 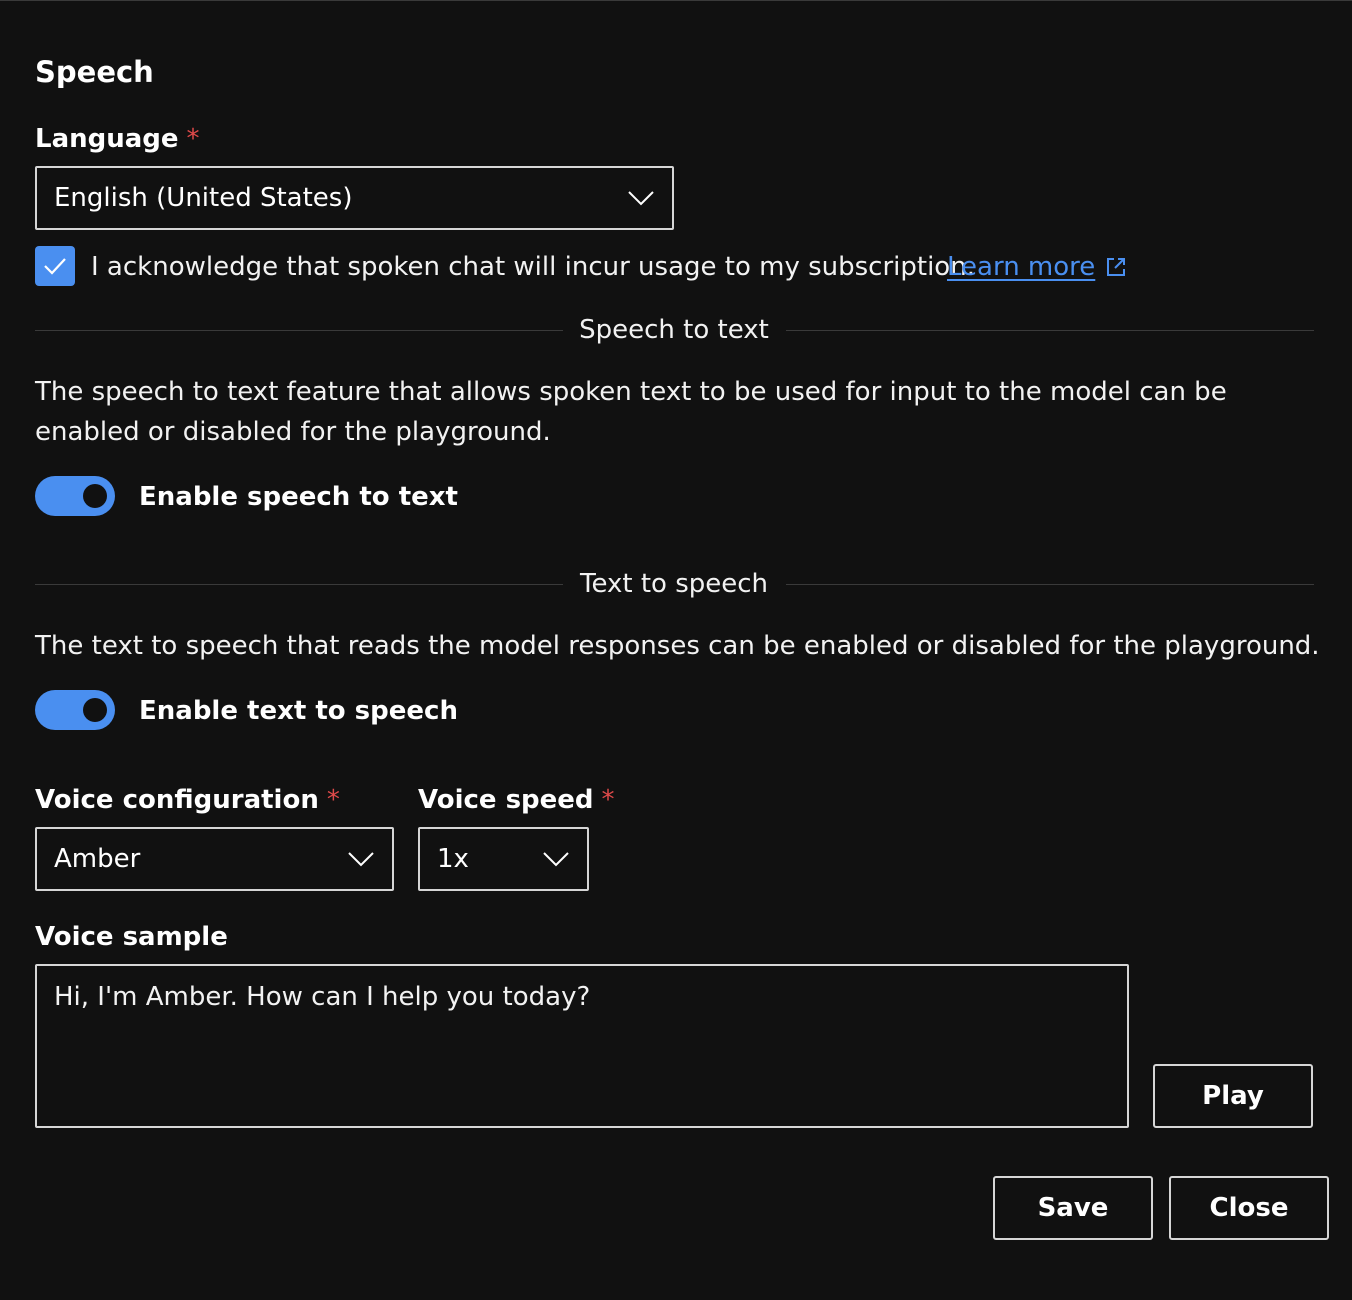 I want to click on text-to-speech-toggle, so click(x=75, y=710).